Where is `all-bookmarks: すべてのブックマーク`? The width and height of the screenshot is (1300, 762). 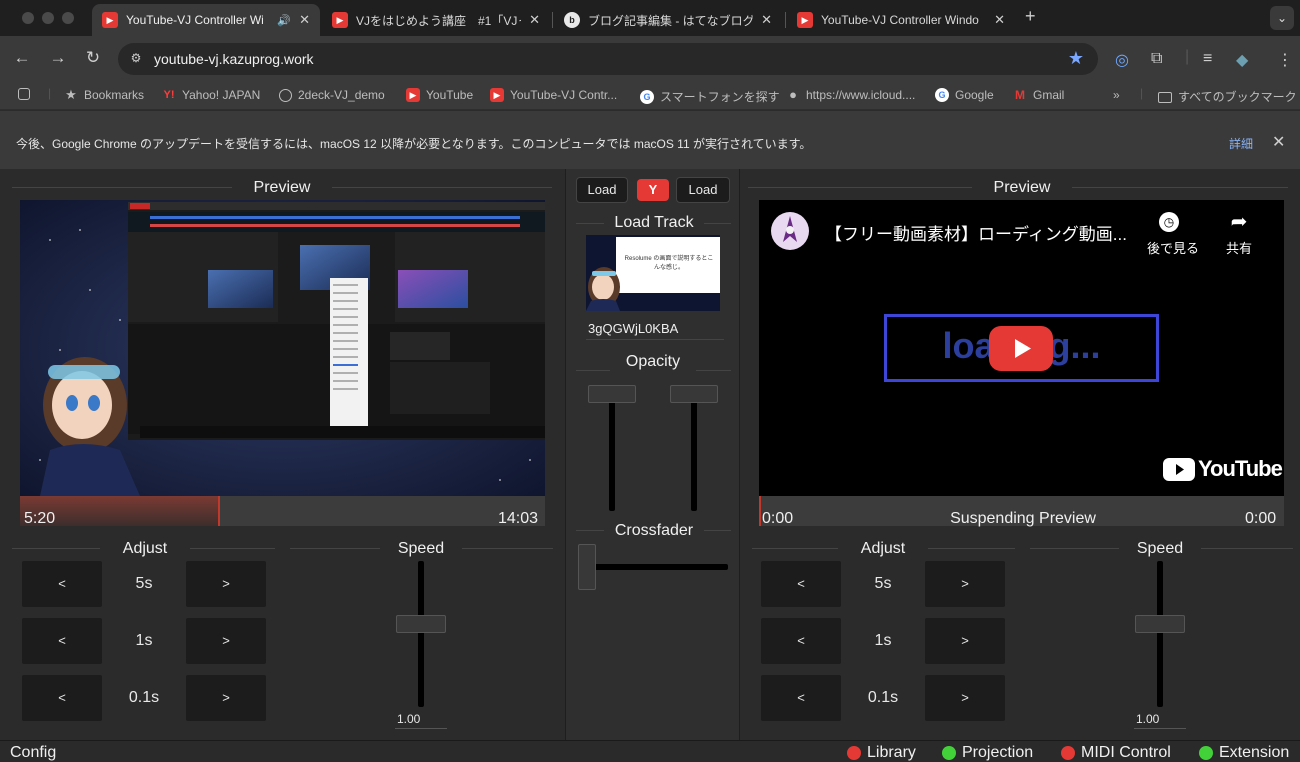
all-bookmarks: すべてのブックマーク is located at coordinates (1227, 96).